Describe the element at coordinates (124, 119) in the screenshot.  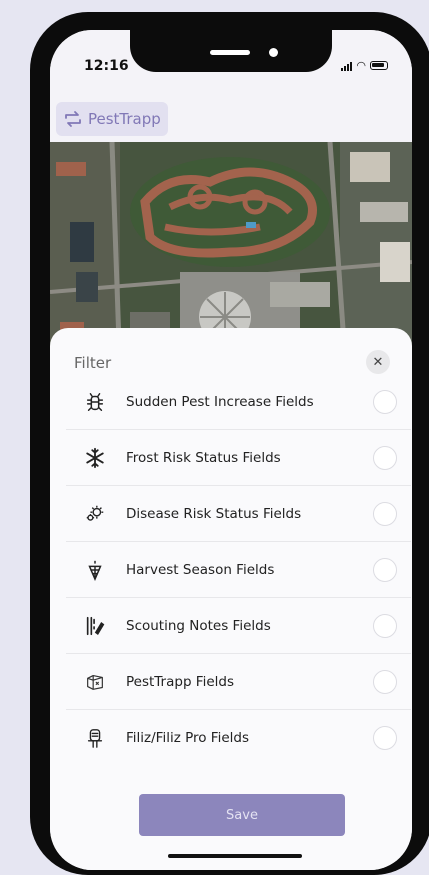
I see `app-name: PestTrapp` at that location.